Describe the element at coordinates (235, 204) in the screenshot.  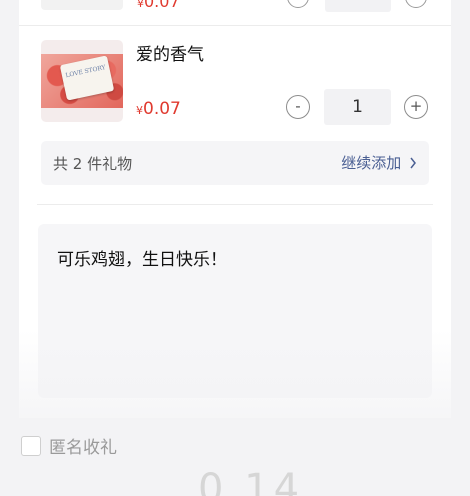
I see `divider` at that location.